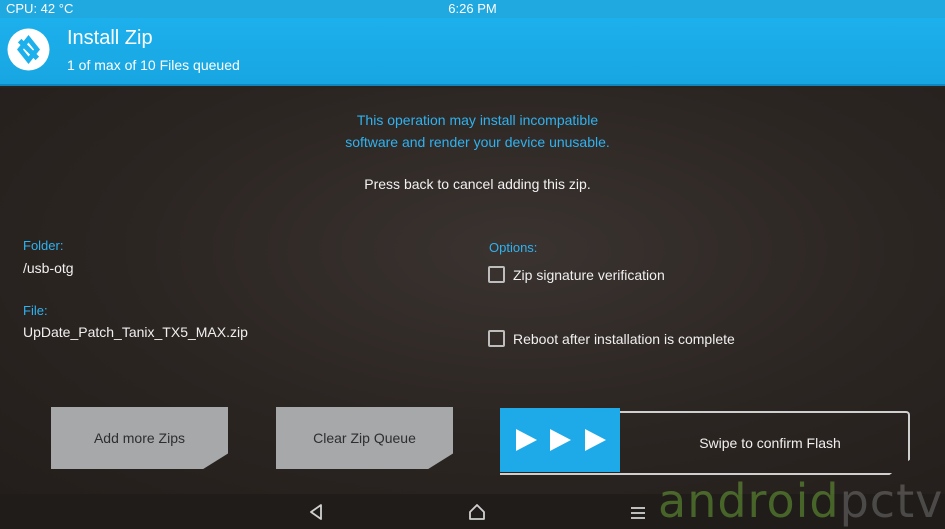  What do you see at coordinates (477, 512) in the screenshot?
I see `home-icon` at bounding box center [477, 512].